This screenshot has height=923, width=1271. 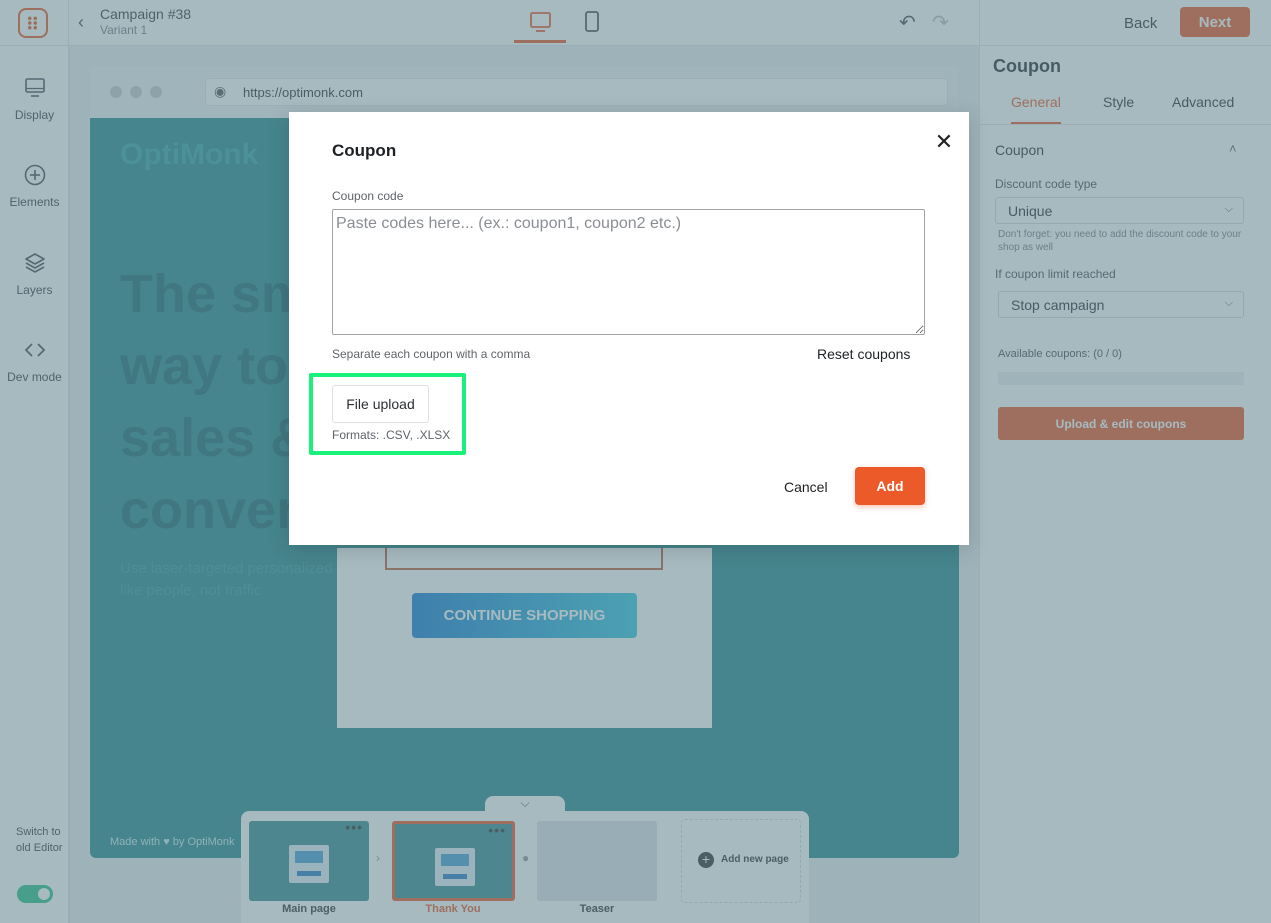 I want to click on site-logo: OptiMonk, so click(x=189, y=154).